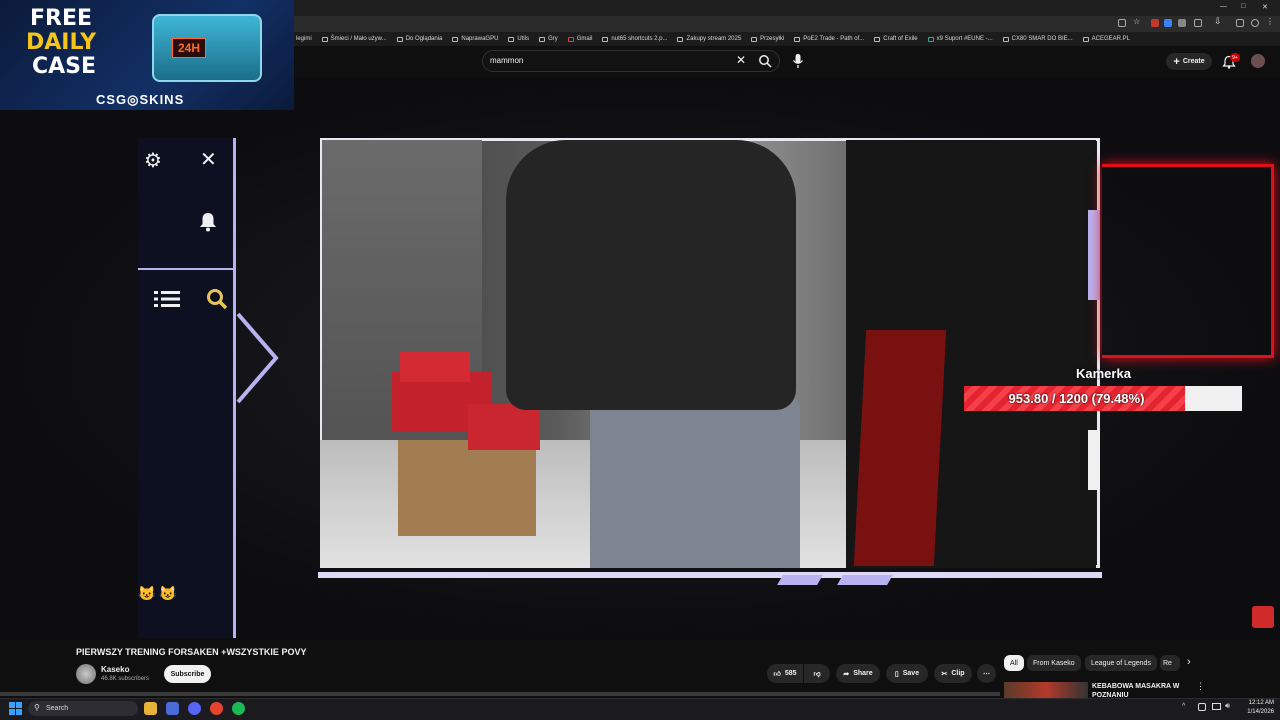  Describe the element at coordinates (187, 674) in the screenshot. I see `subscribe-button: Subscribe` at that location.